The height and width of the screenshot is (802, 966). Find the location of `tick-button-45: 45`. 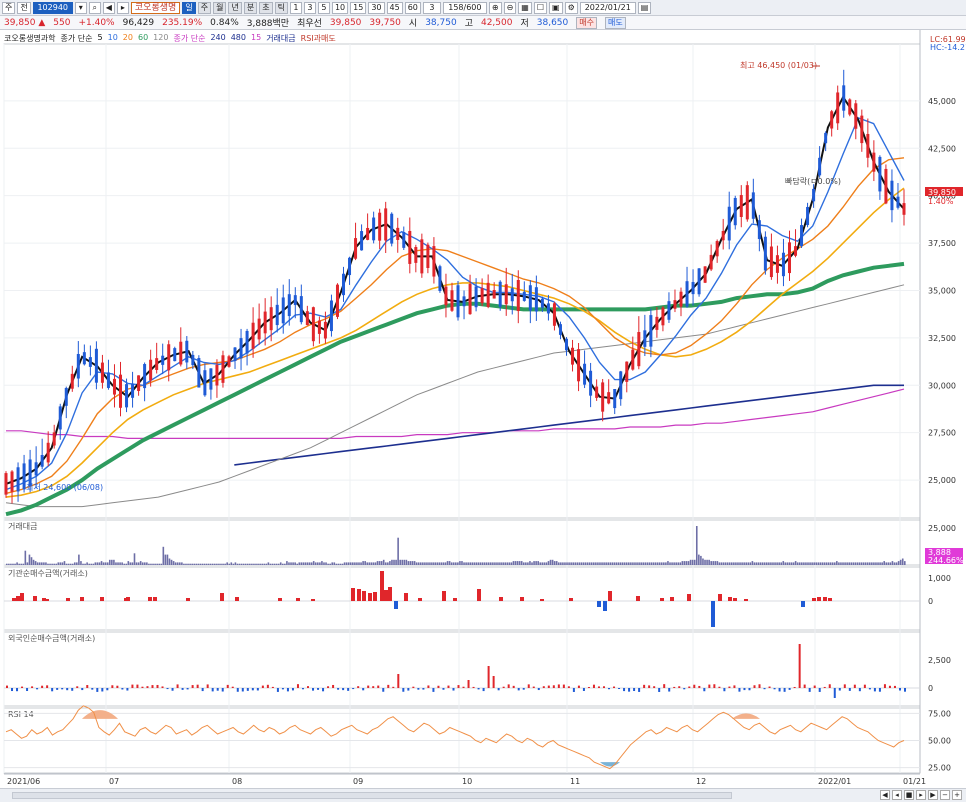

tick-button-45: 45 is located at coordinates (394, 7).